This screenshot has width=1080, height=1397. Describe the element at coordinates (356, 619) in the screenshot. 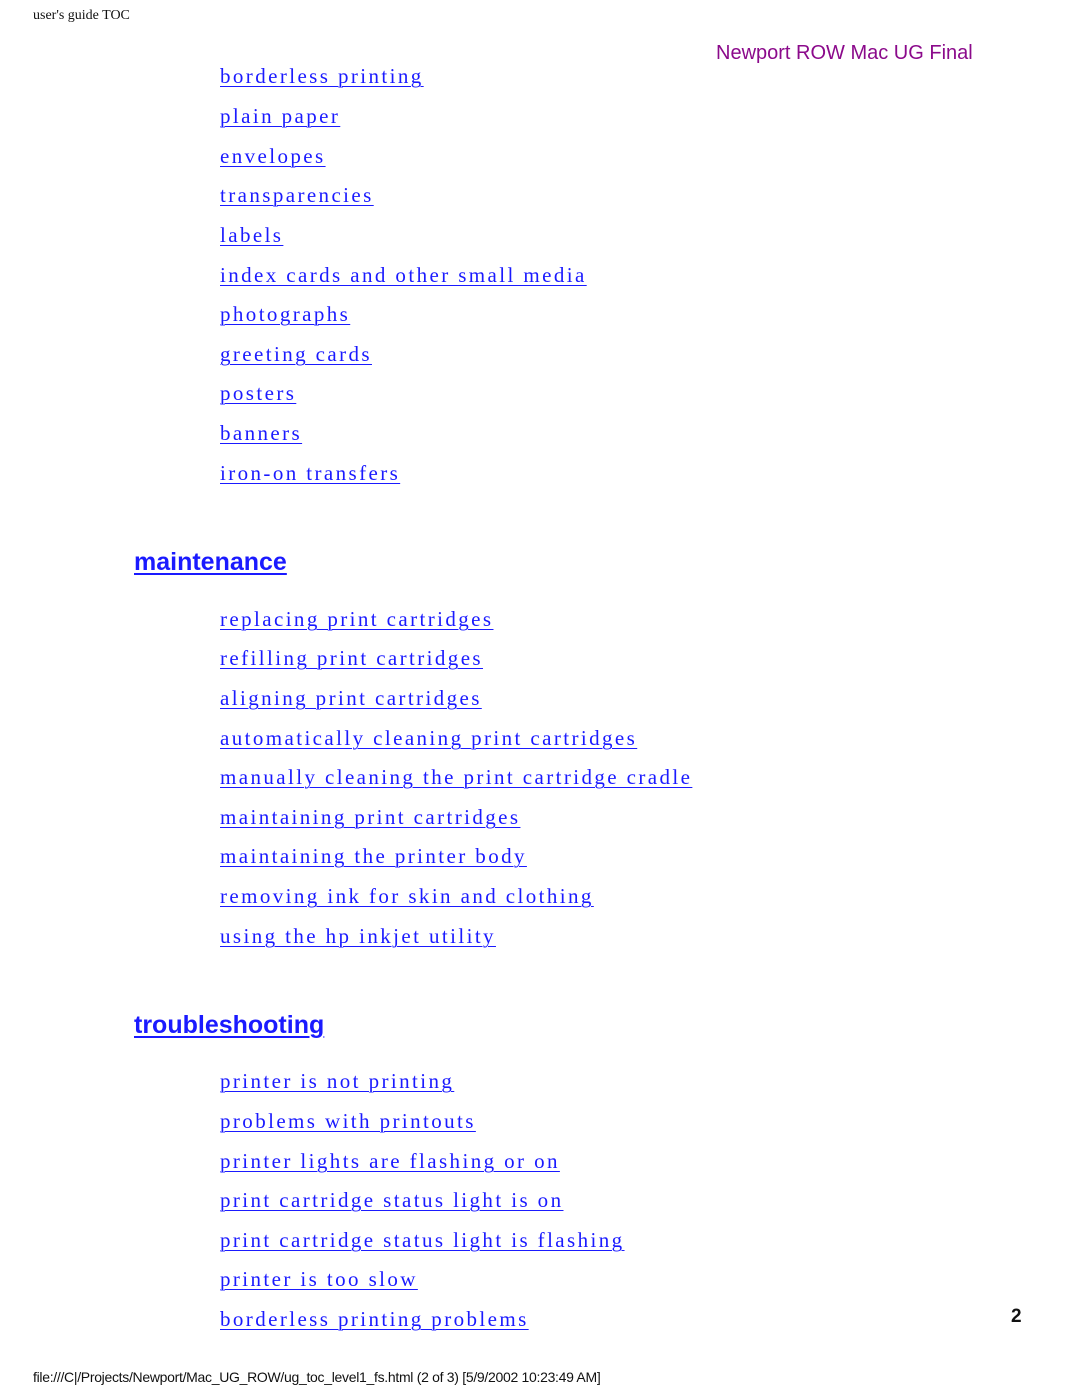

I see `toc-link-replacing-print-cartridges: replacing print cartridges` at that location.